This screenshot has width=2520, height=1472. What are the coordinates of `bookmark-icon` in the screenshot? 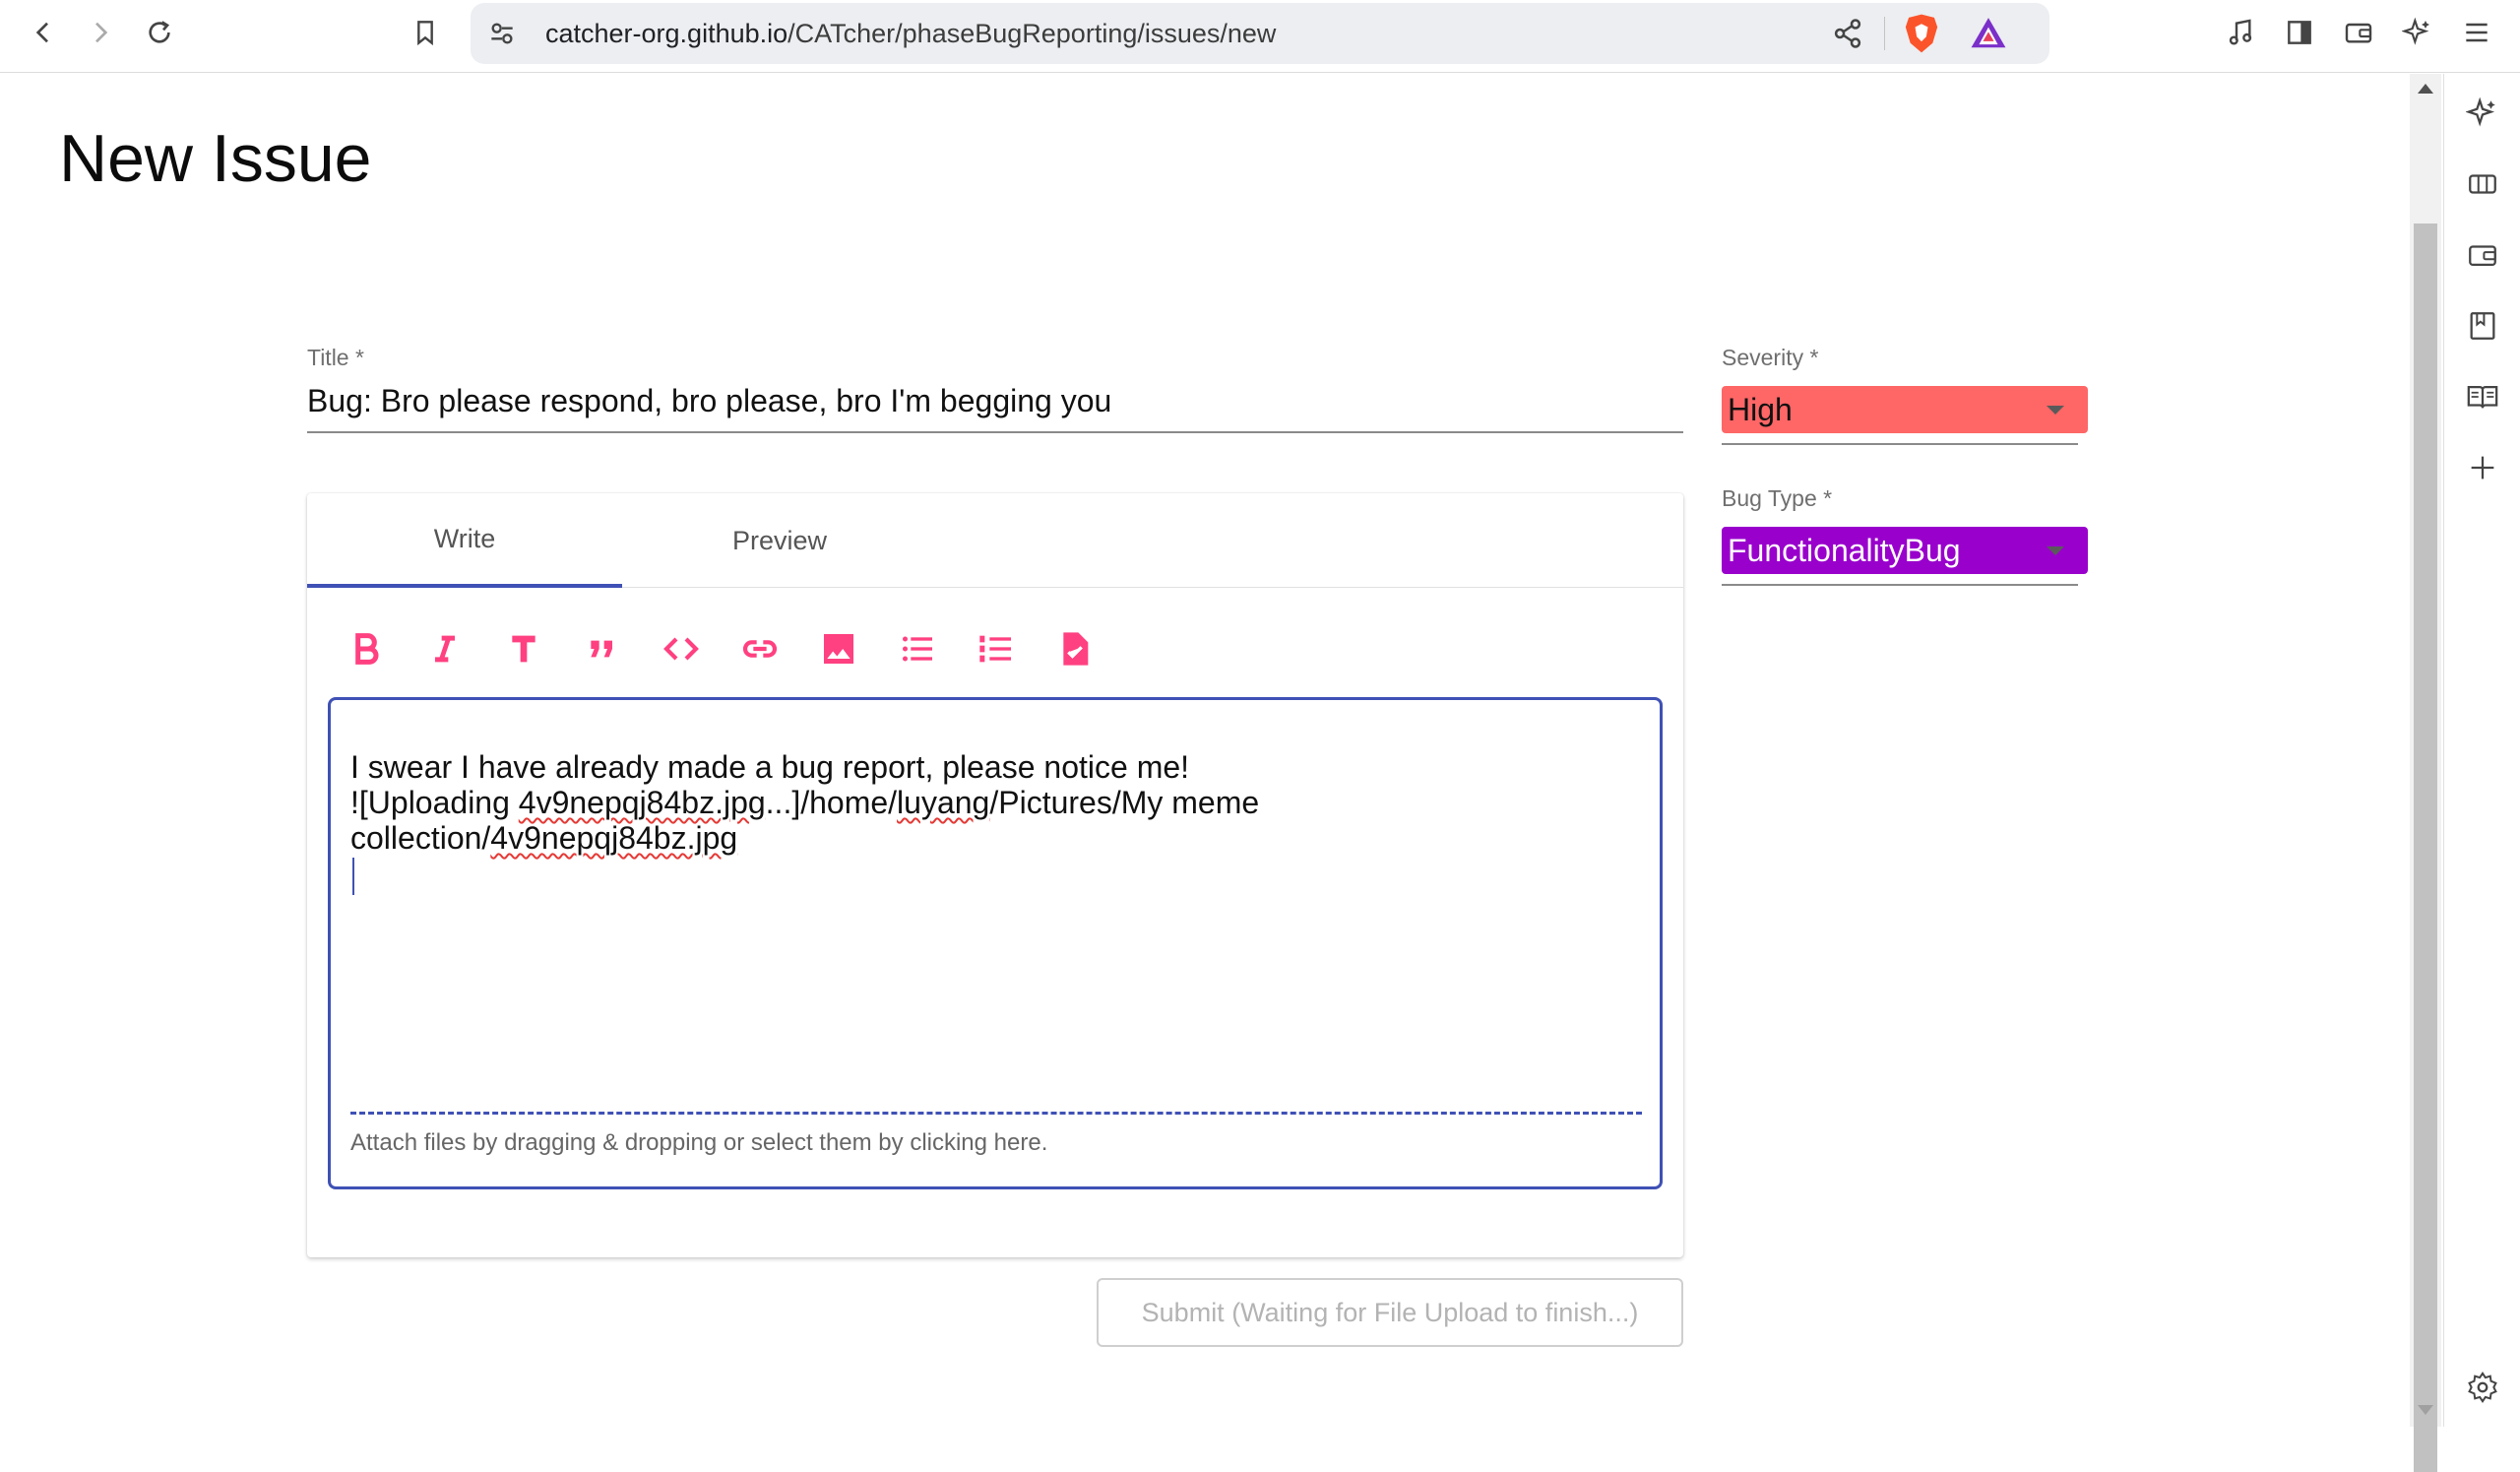 It's located at (425, 33).